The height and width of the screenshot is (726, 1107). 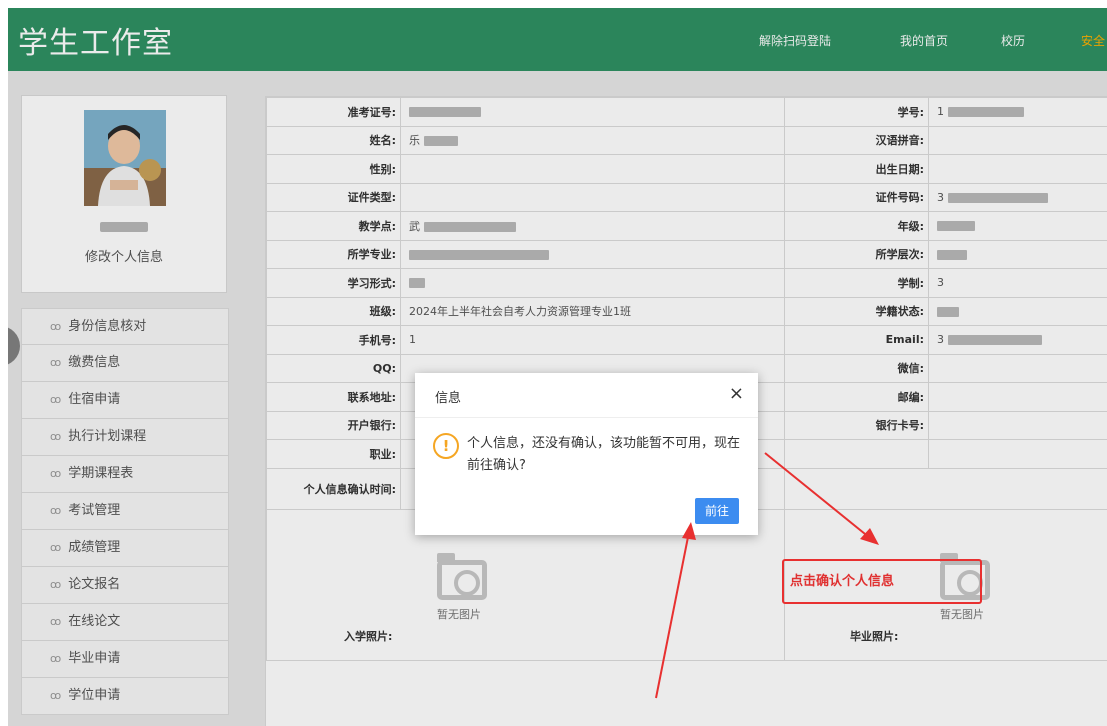 I want to click on annotation-arrows, so click(x=767, y=575).